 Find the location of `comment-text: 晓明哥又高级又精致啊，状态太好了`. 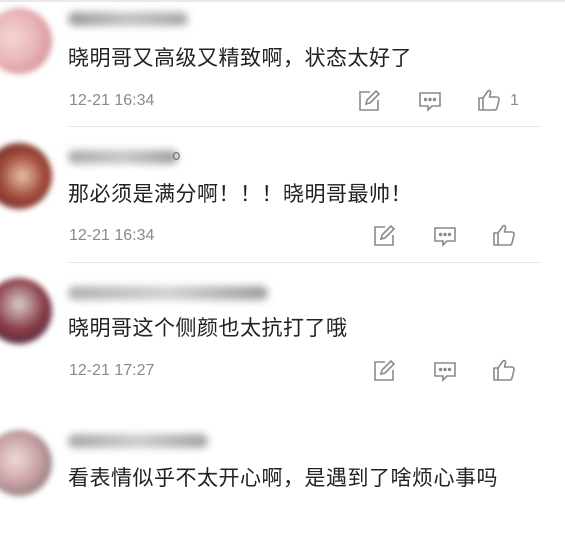

comment-text: 晓明哥又高级又精致啊，状态太好了 is located at coordinates (240, 58).